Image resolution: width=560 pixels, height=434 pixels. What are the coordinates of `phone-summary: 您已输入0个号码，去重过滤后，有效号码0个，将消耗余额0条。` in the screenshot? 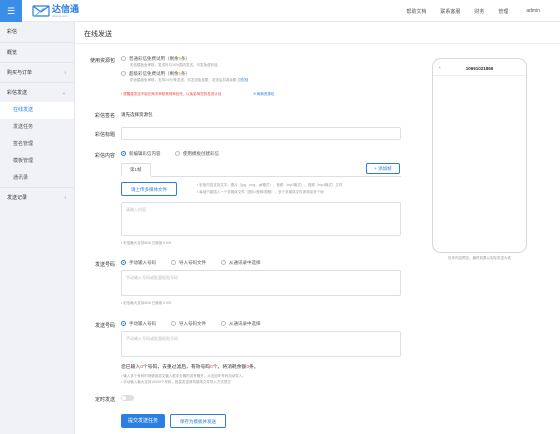 It's located at (190, 367).